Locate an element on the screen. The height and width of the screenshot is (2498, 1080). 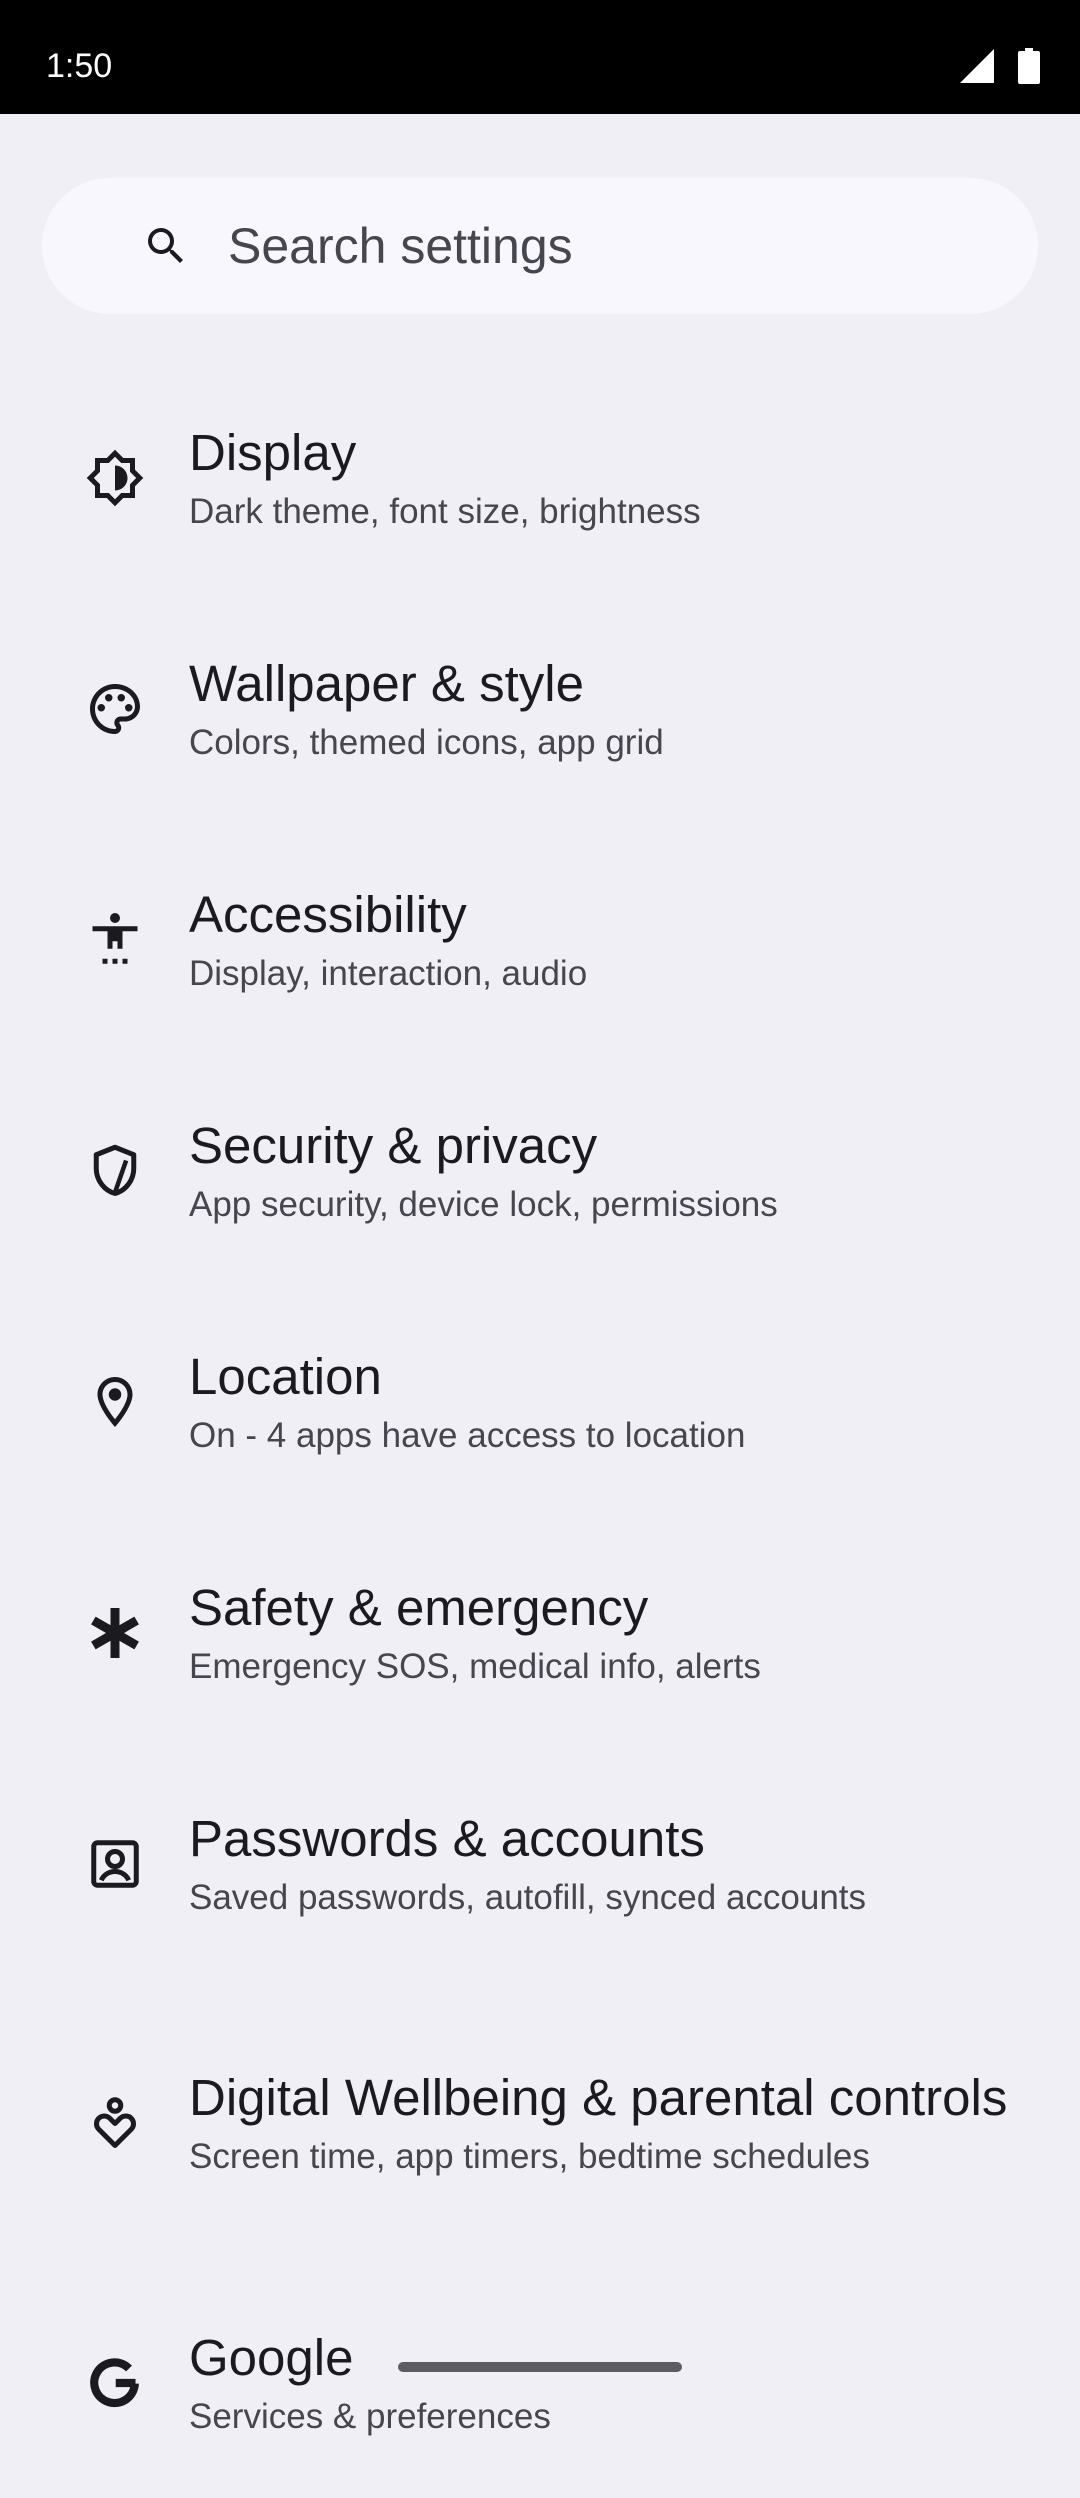
setting-title: Security & privacy is located at coordinates (393, 1145).